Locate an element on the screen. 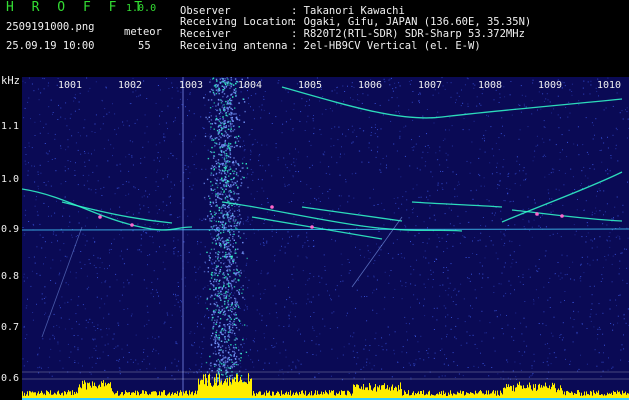 Image resolution: width=629 pixels, height=400 pixels. y-tick-label: 0.9 is located at coordinates (10, 229).